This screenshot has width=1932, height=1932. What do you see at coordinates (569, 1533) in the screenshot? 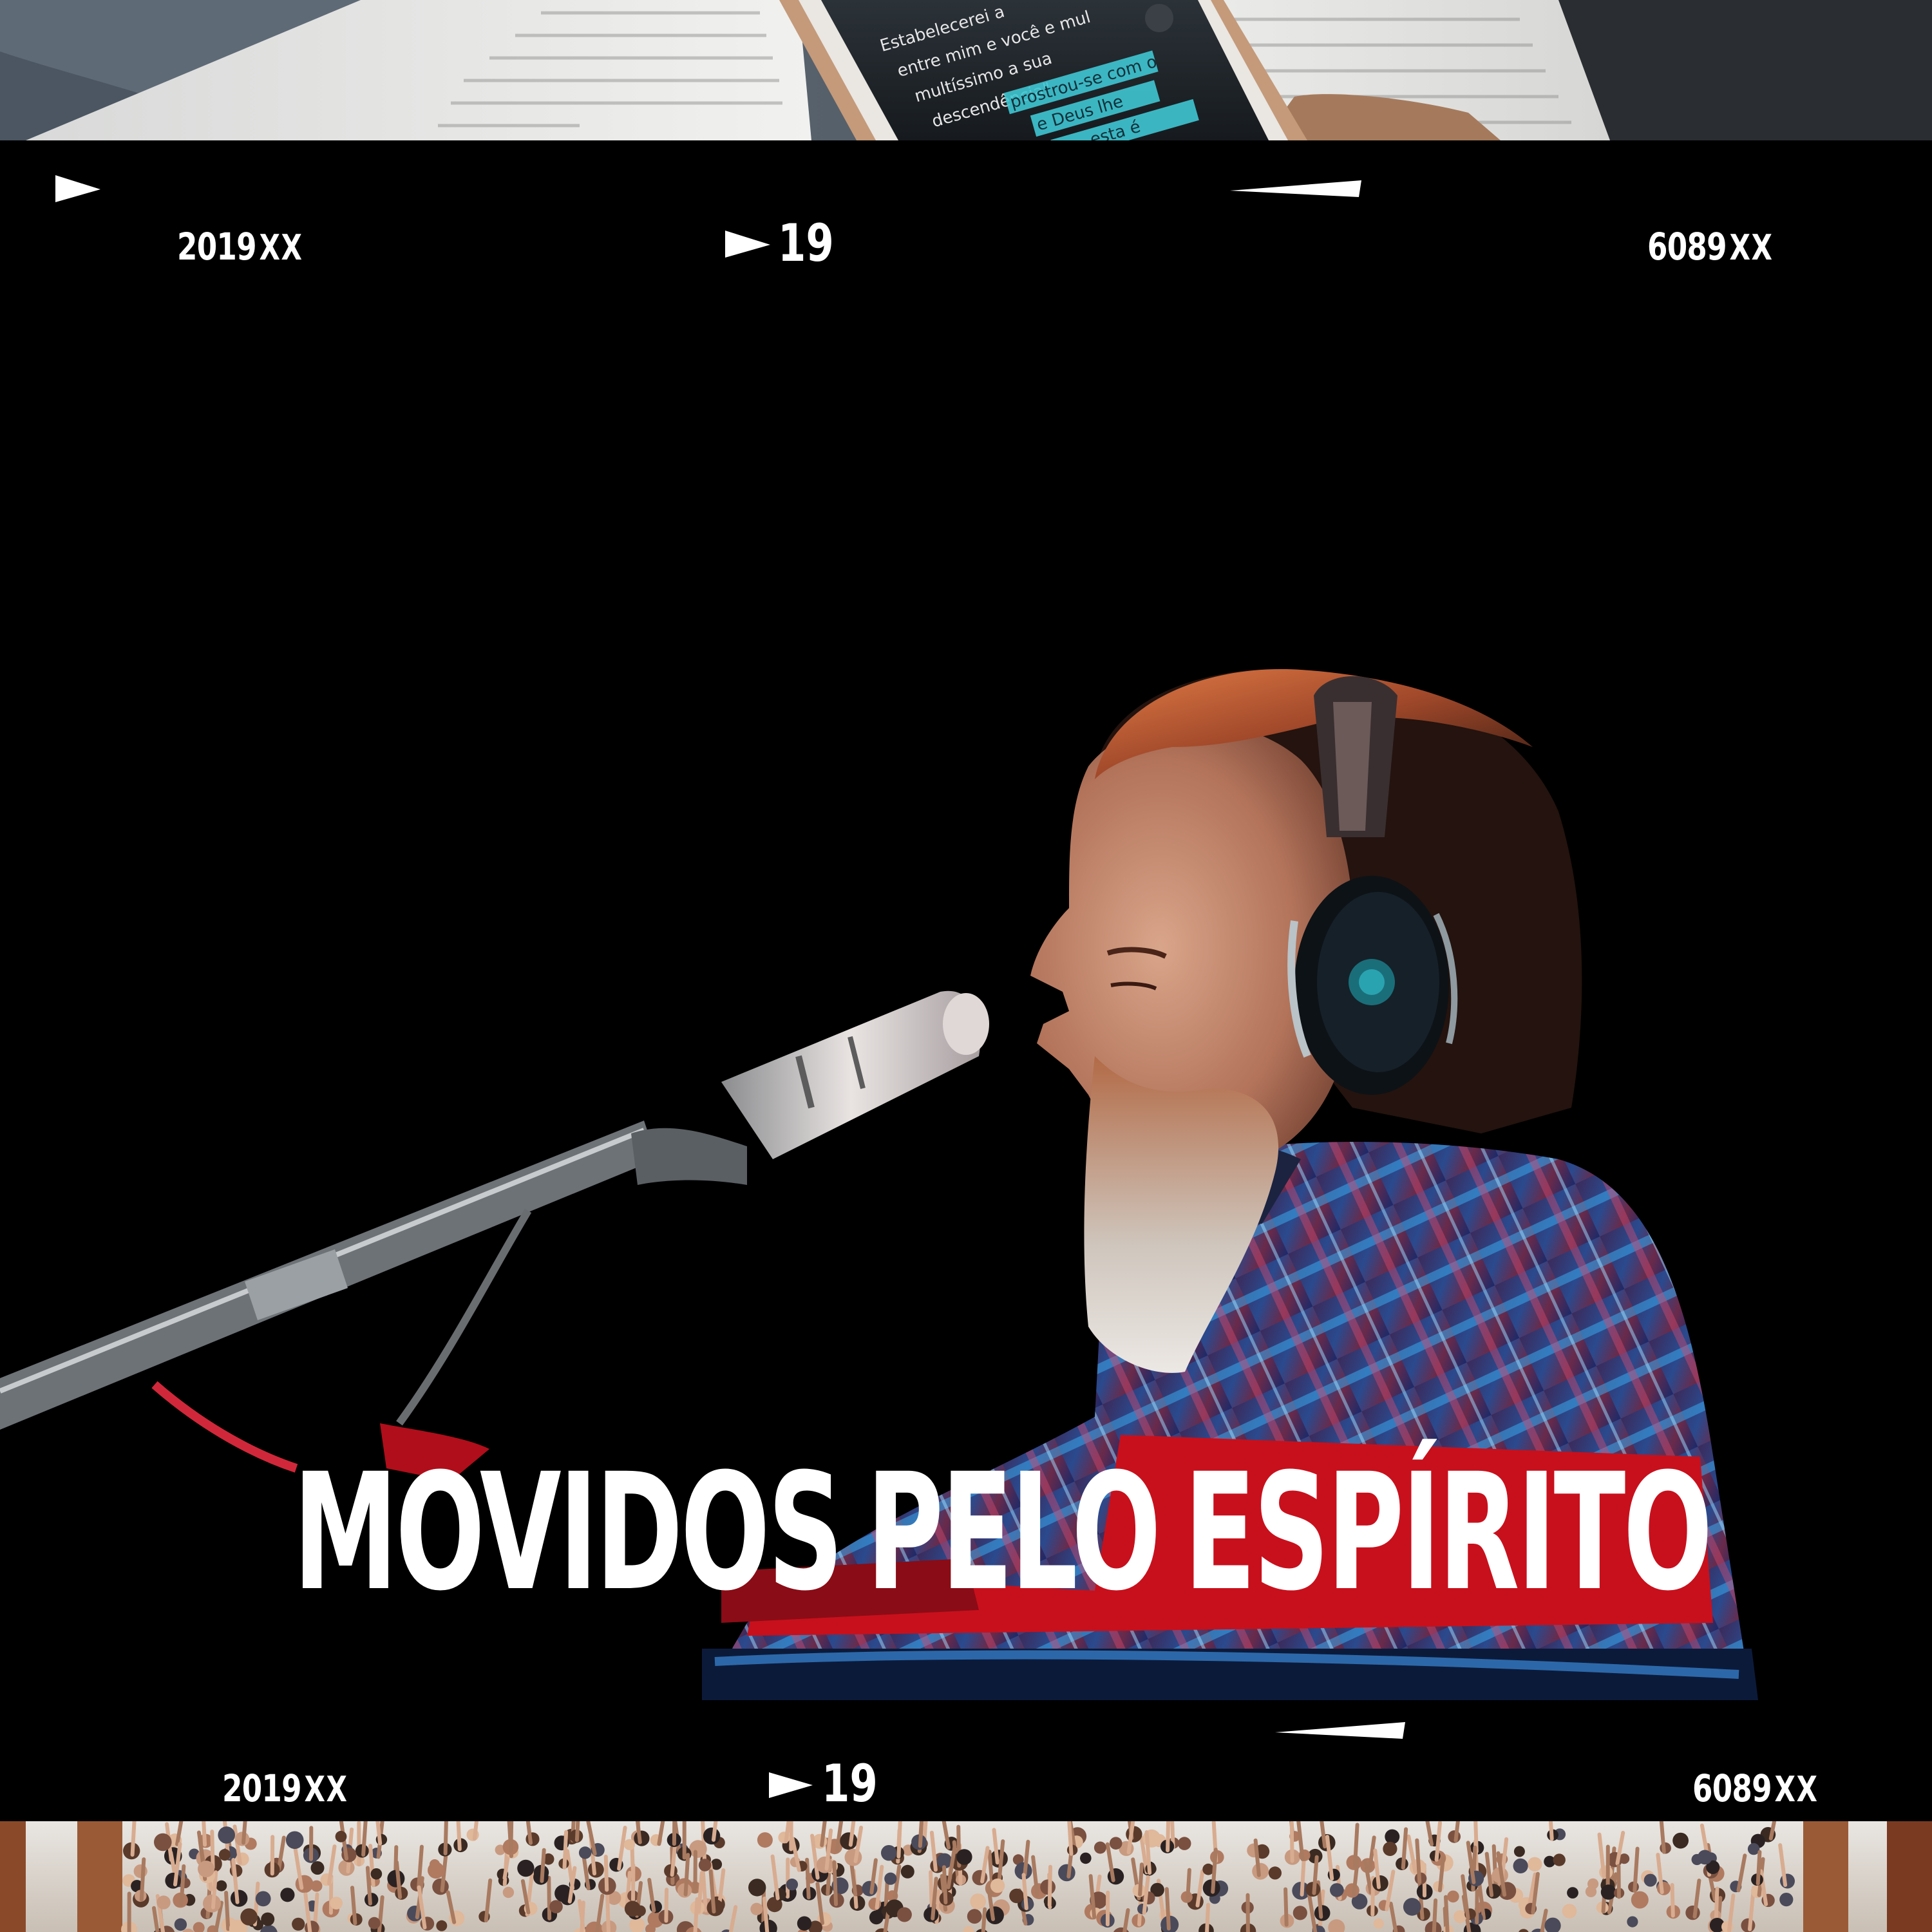
I see `headline-word-1: MOVIDOS` at bounding box center [569, 1533].